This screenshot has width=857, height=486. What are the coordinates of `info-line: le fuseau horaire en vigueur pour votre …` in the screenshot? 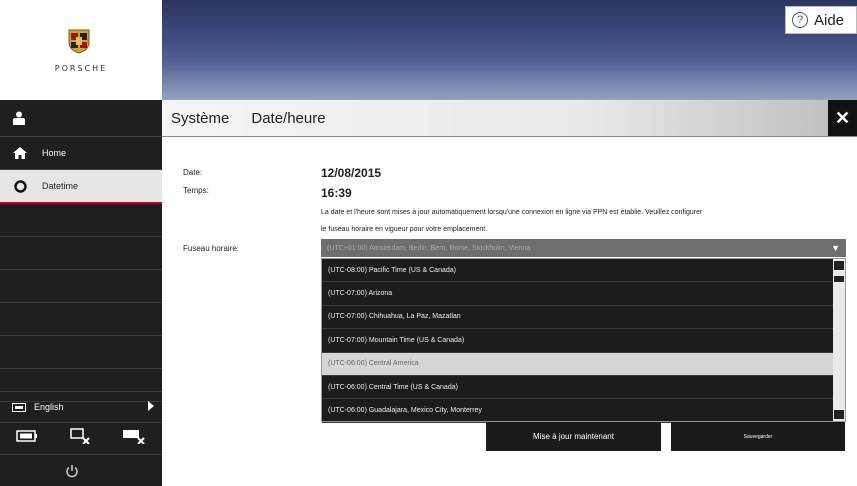 It's located at (404, 229).